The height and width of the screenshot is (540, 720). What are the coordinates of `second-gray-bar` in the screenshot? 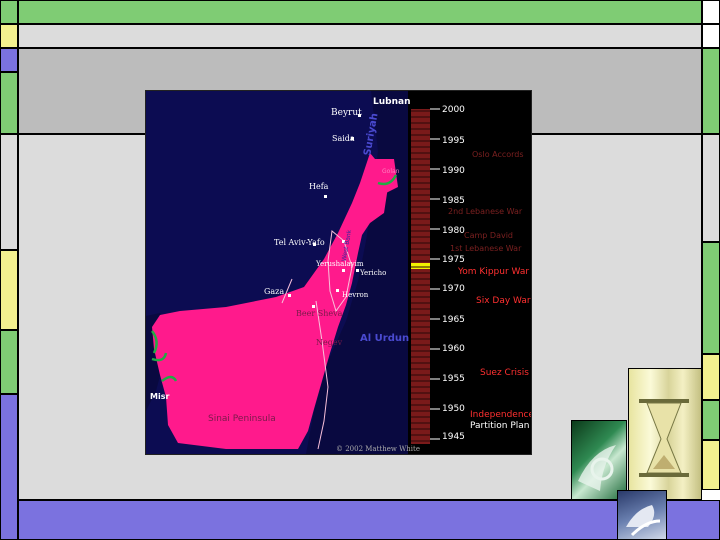 It's located at (360, 36).